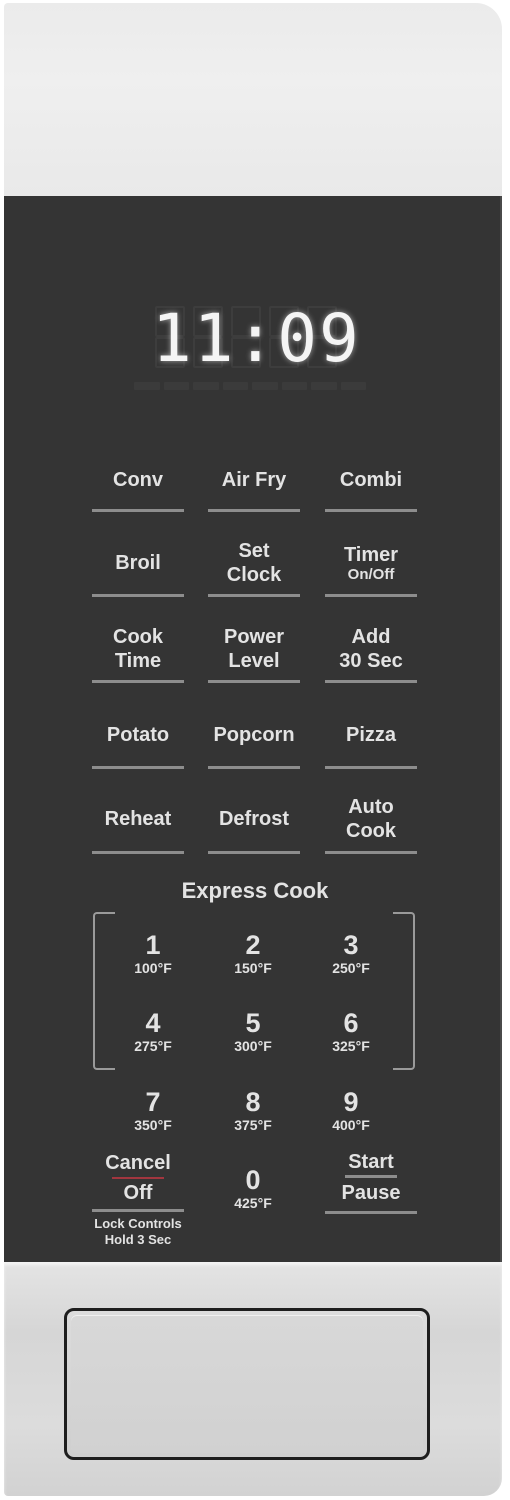  What do you see at coordinates (351, 968) in the screenshot?
I see `key-temperature: 250°F` at bounding box center [351, 968].